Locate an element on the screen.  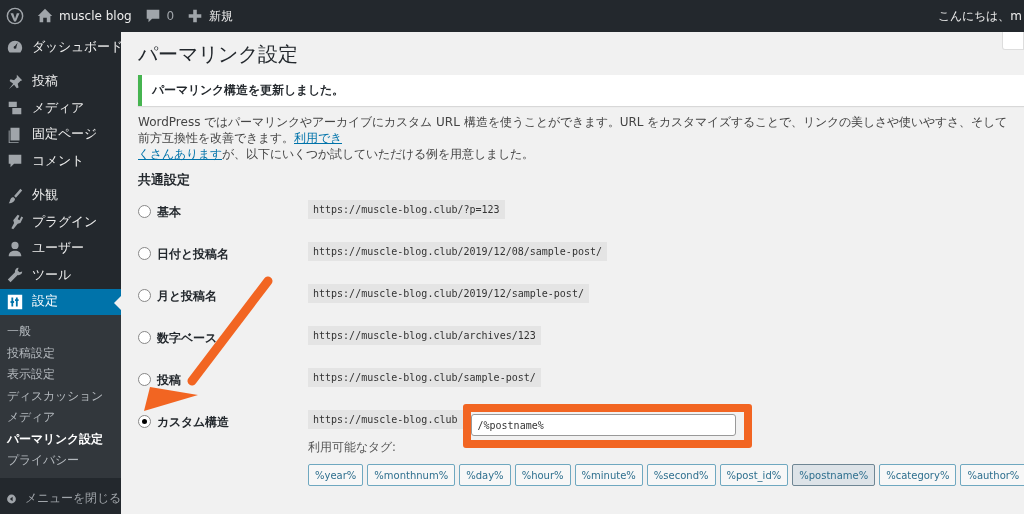
tag-button: %minute% is located at coordinates (608, 475).